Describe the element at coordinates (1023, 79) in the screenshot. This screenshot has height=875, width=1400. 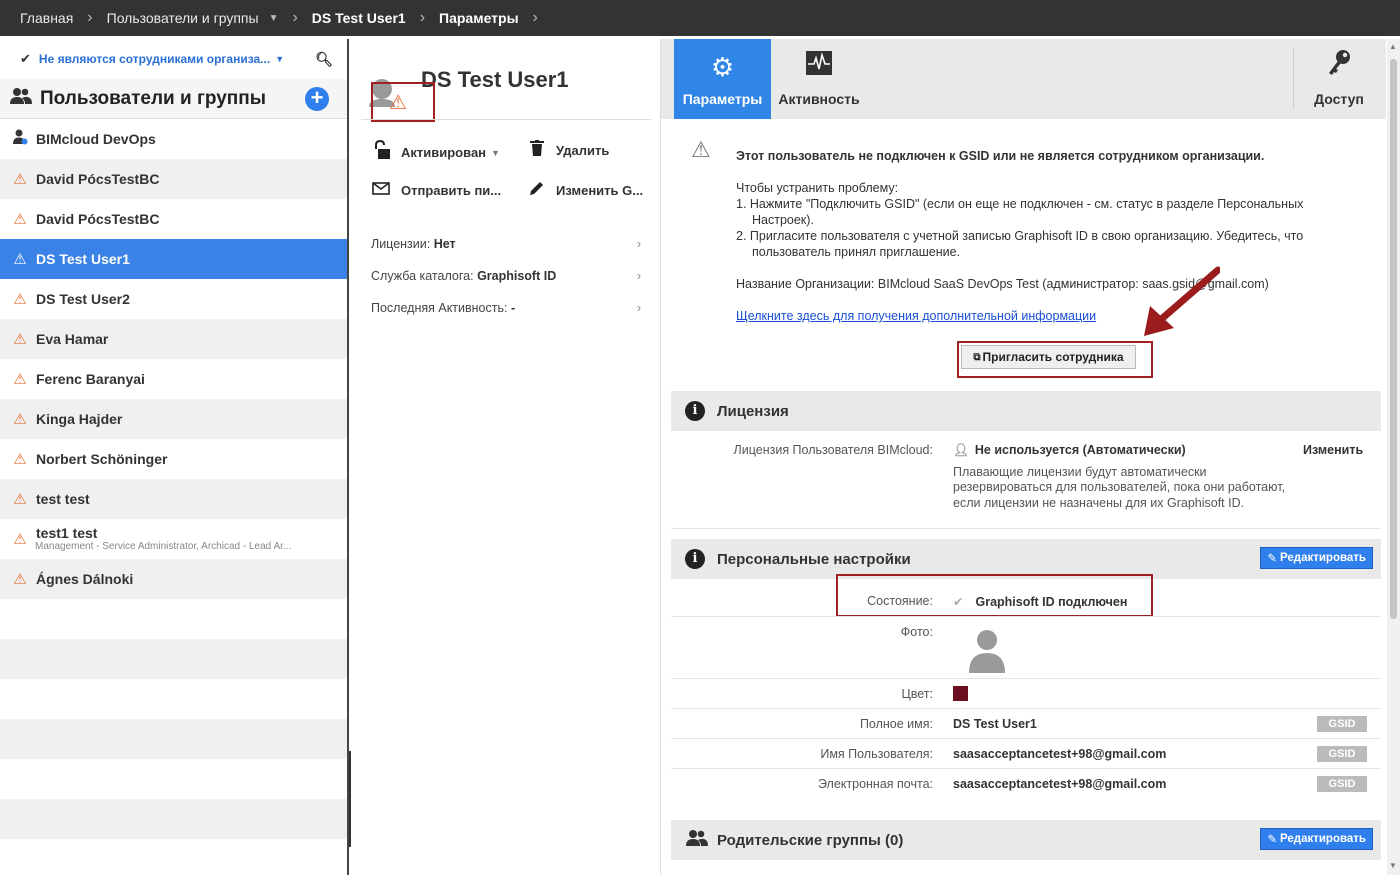
I see `tab-bar: ⚙ Параметры Активность Доступ` at that location.